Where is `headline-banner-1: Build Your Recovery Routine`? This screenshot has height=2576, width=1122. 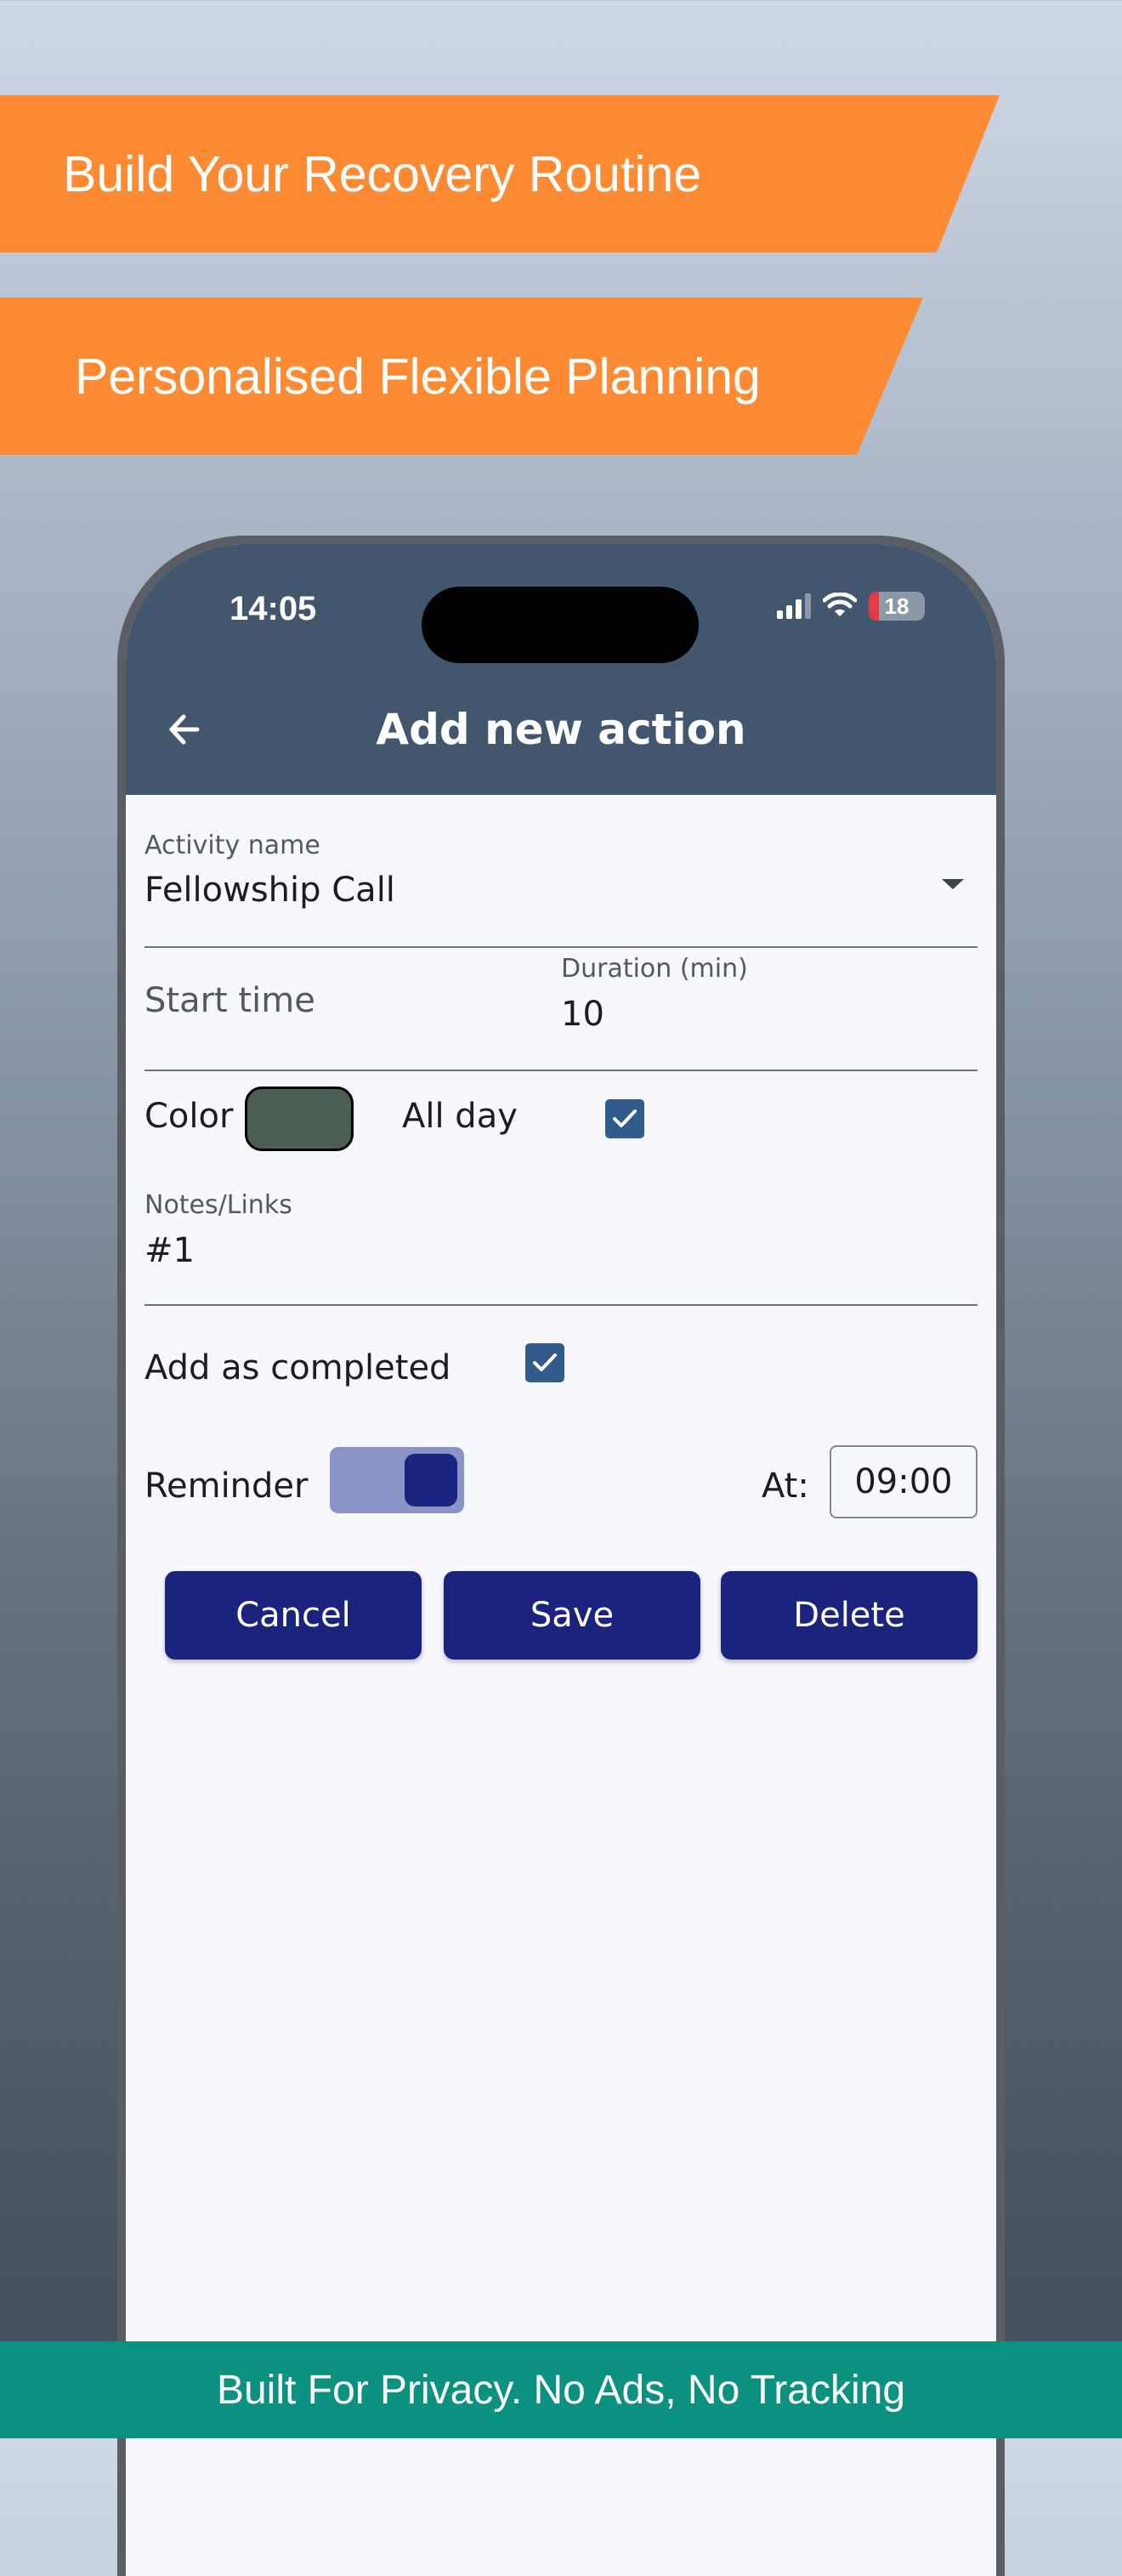
headline-banner-1: Build Your Recovery Routine is located at coordinates (500, 174).